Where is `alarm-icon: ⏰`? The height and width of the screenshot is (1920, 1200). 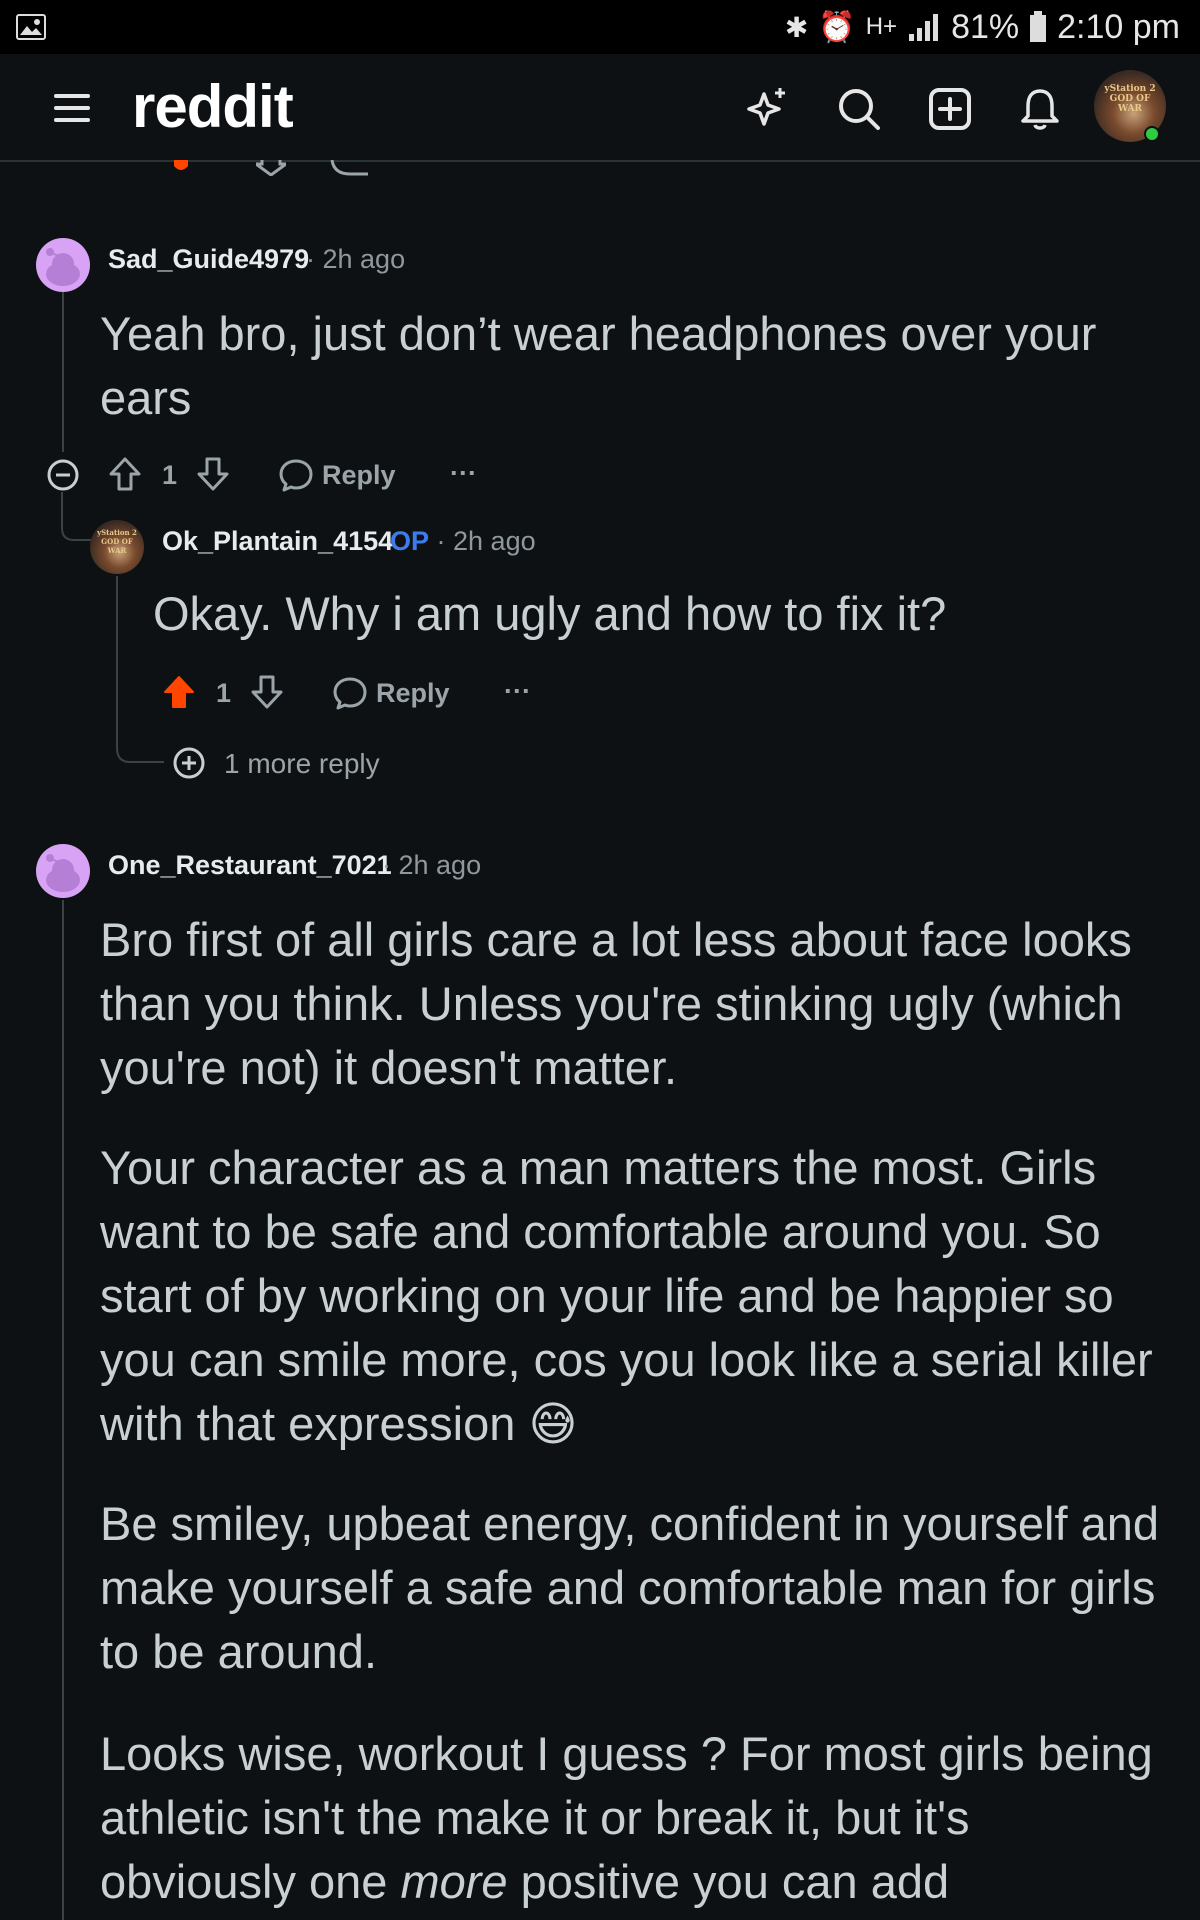 alarm-icon: ⏰ is located at coordinates (837, 27).